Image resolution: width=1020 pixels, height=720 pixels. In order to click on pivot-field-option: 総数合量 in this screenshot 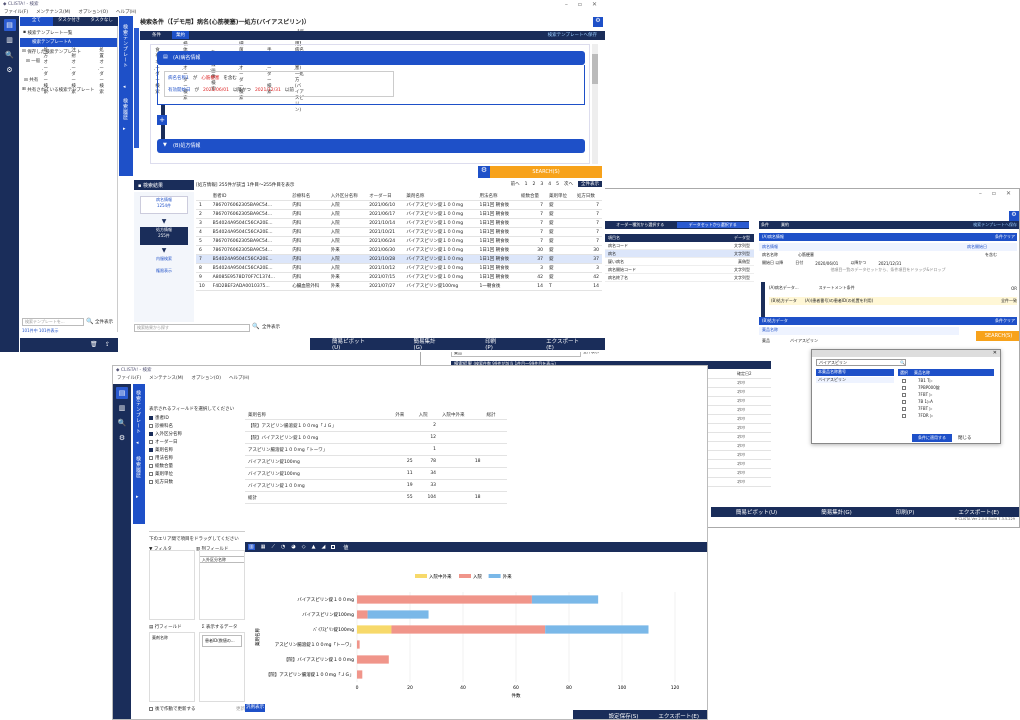, I will do `click(197, 466)`.